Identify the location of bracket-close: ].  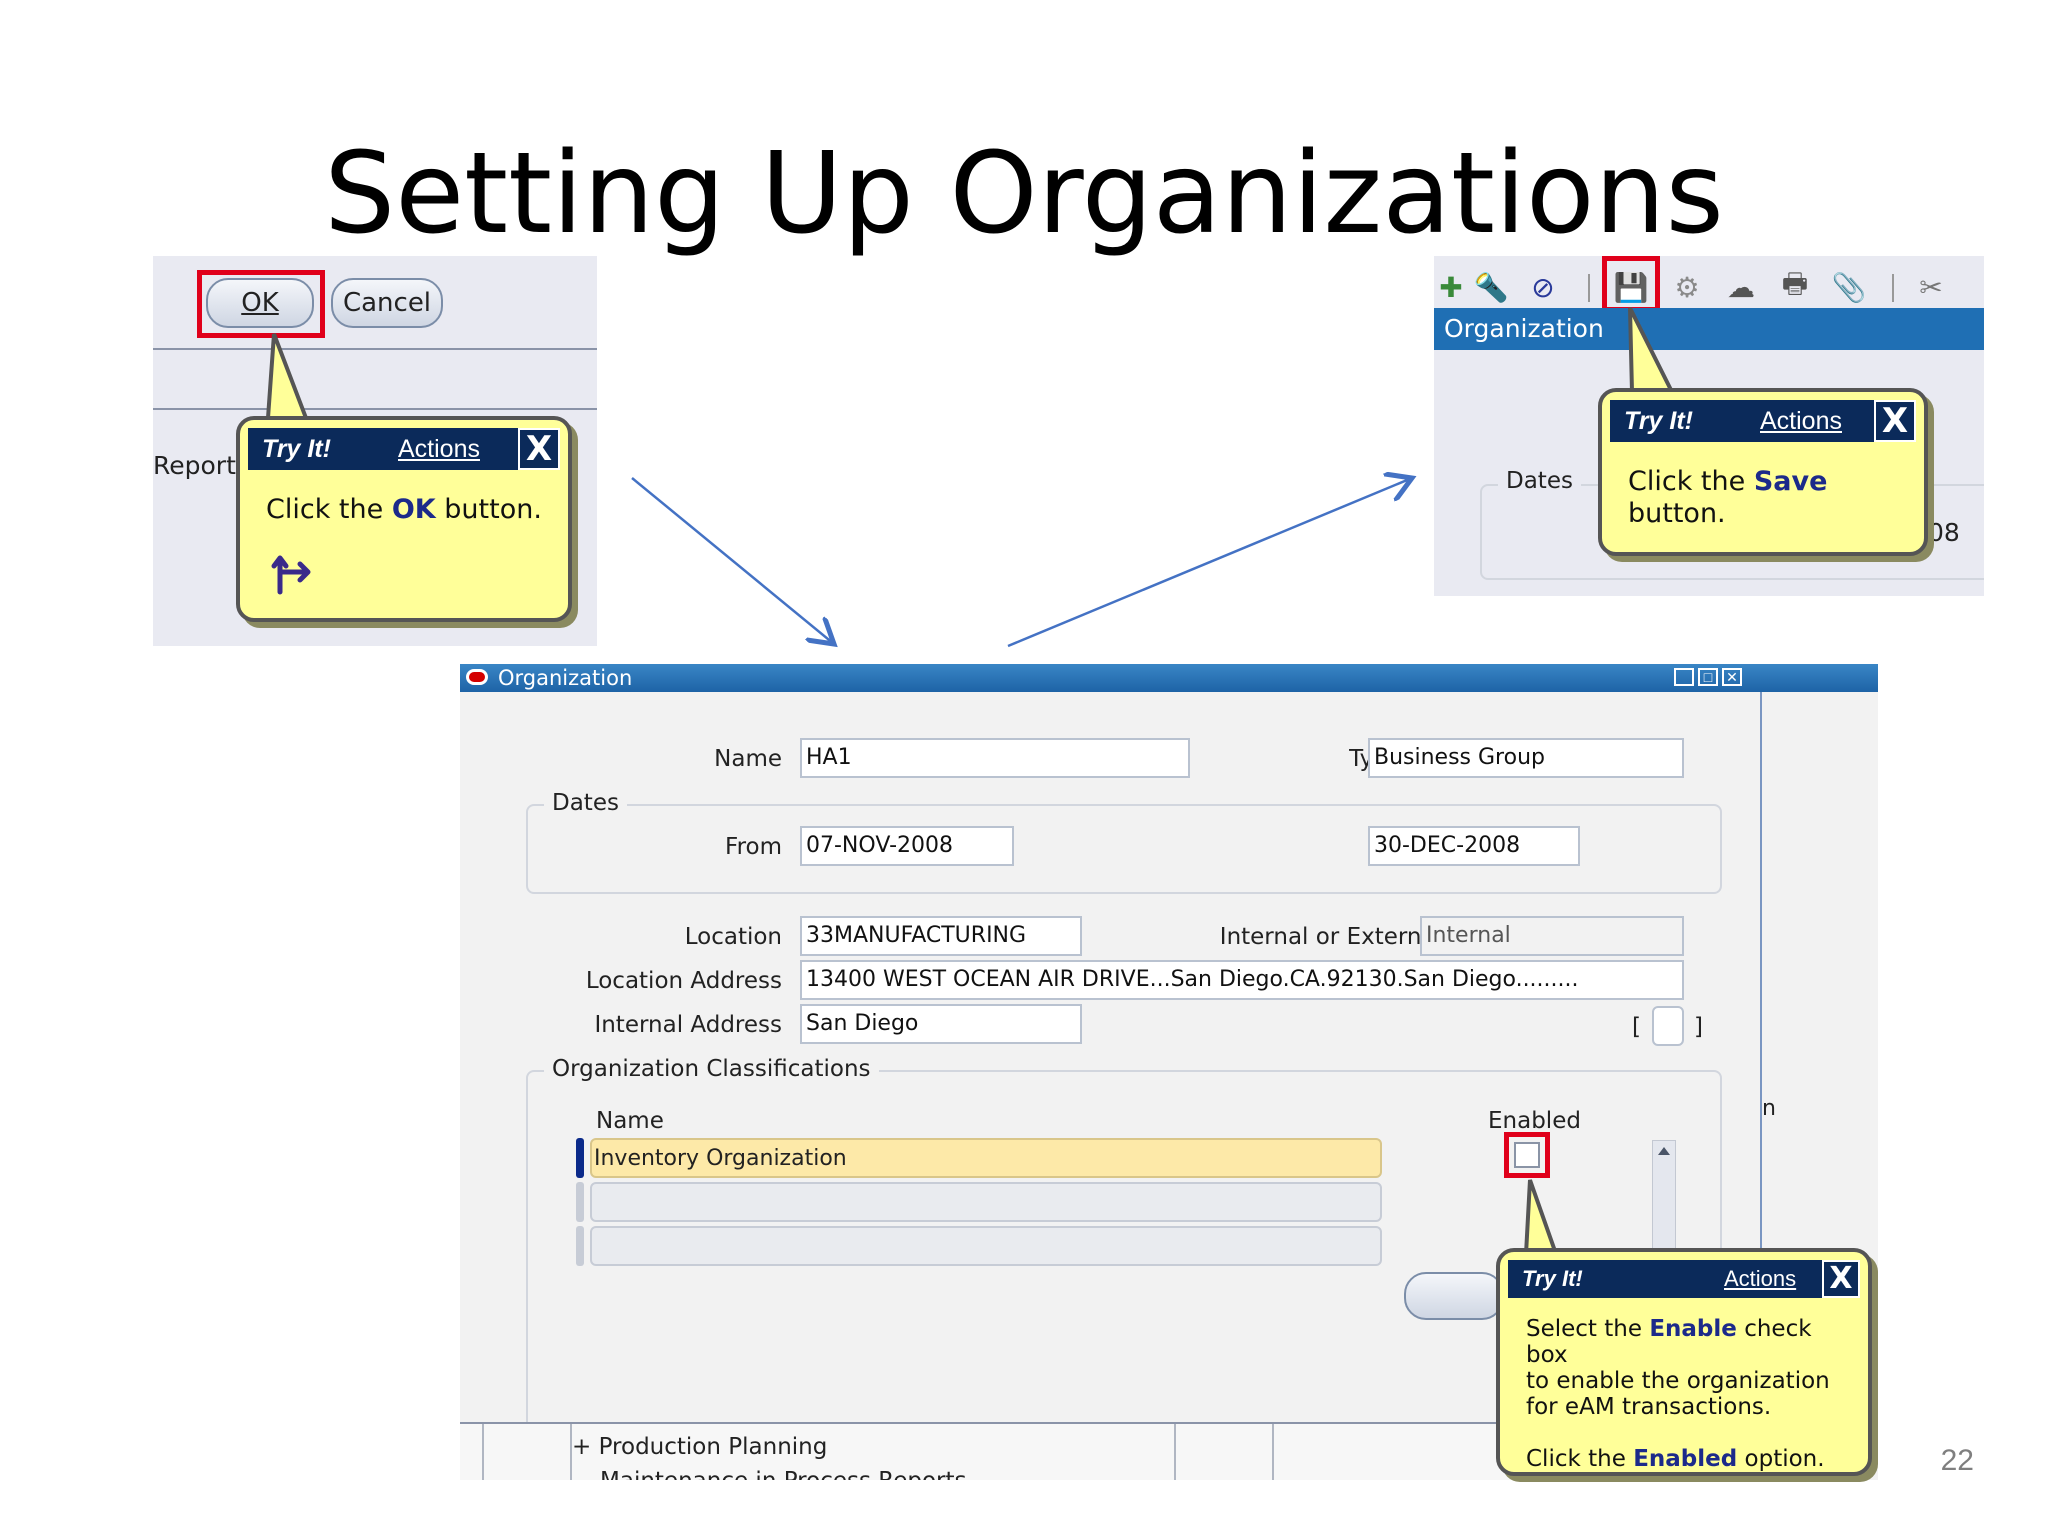
(1698, 1027).